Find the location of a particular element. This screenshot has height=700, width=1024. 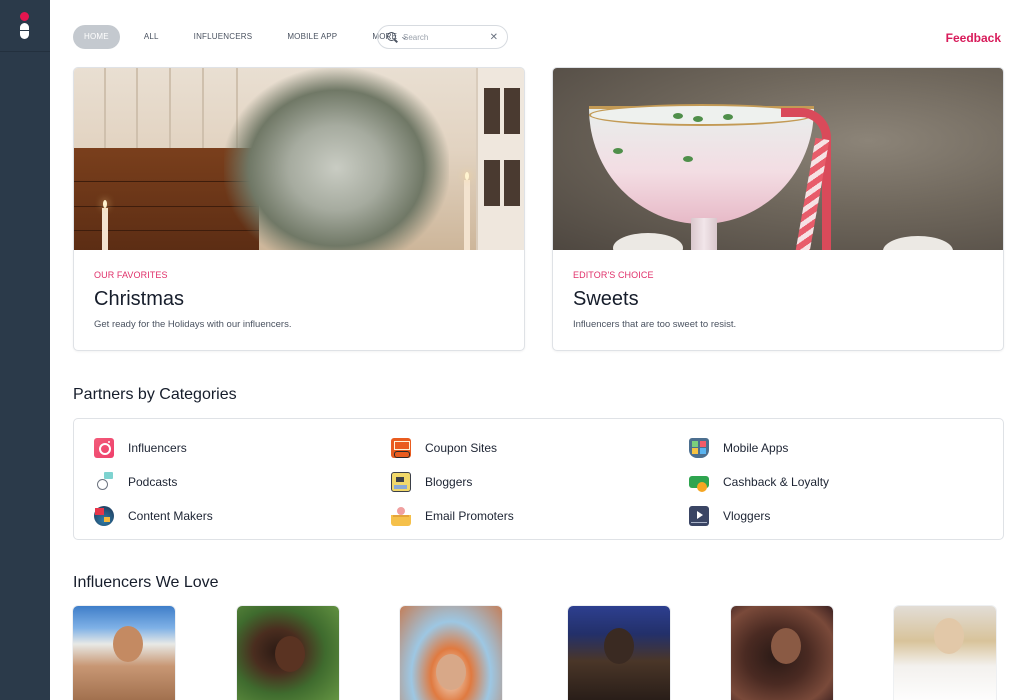

category-coupon-sites: Coupon Sites is located at coordinates (444, 448).